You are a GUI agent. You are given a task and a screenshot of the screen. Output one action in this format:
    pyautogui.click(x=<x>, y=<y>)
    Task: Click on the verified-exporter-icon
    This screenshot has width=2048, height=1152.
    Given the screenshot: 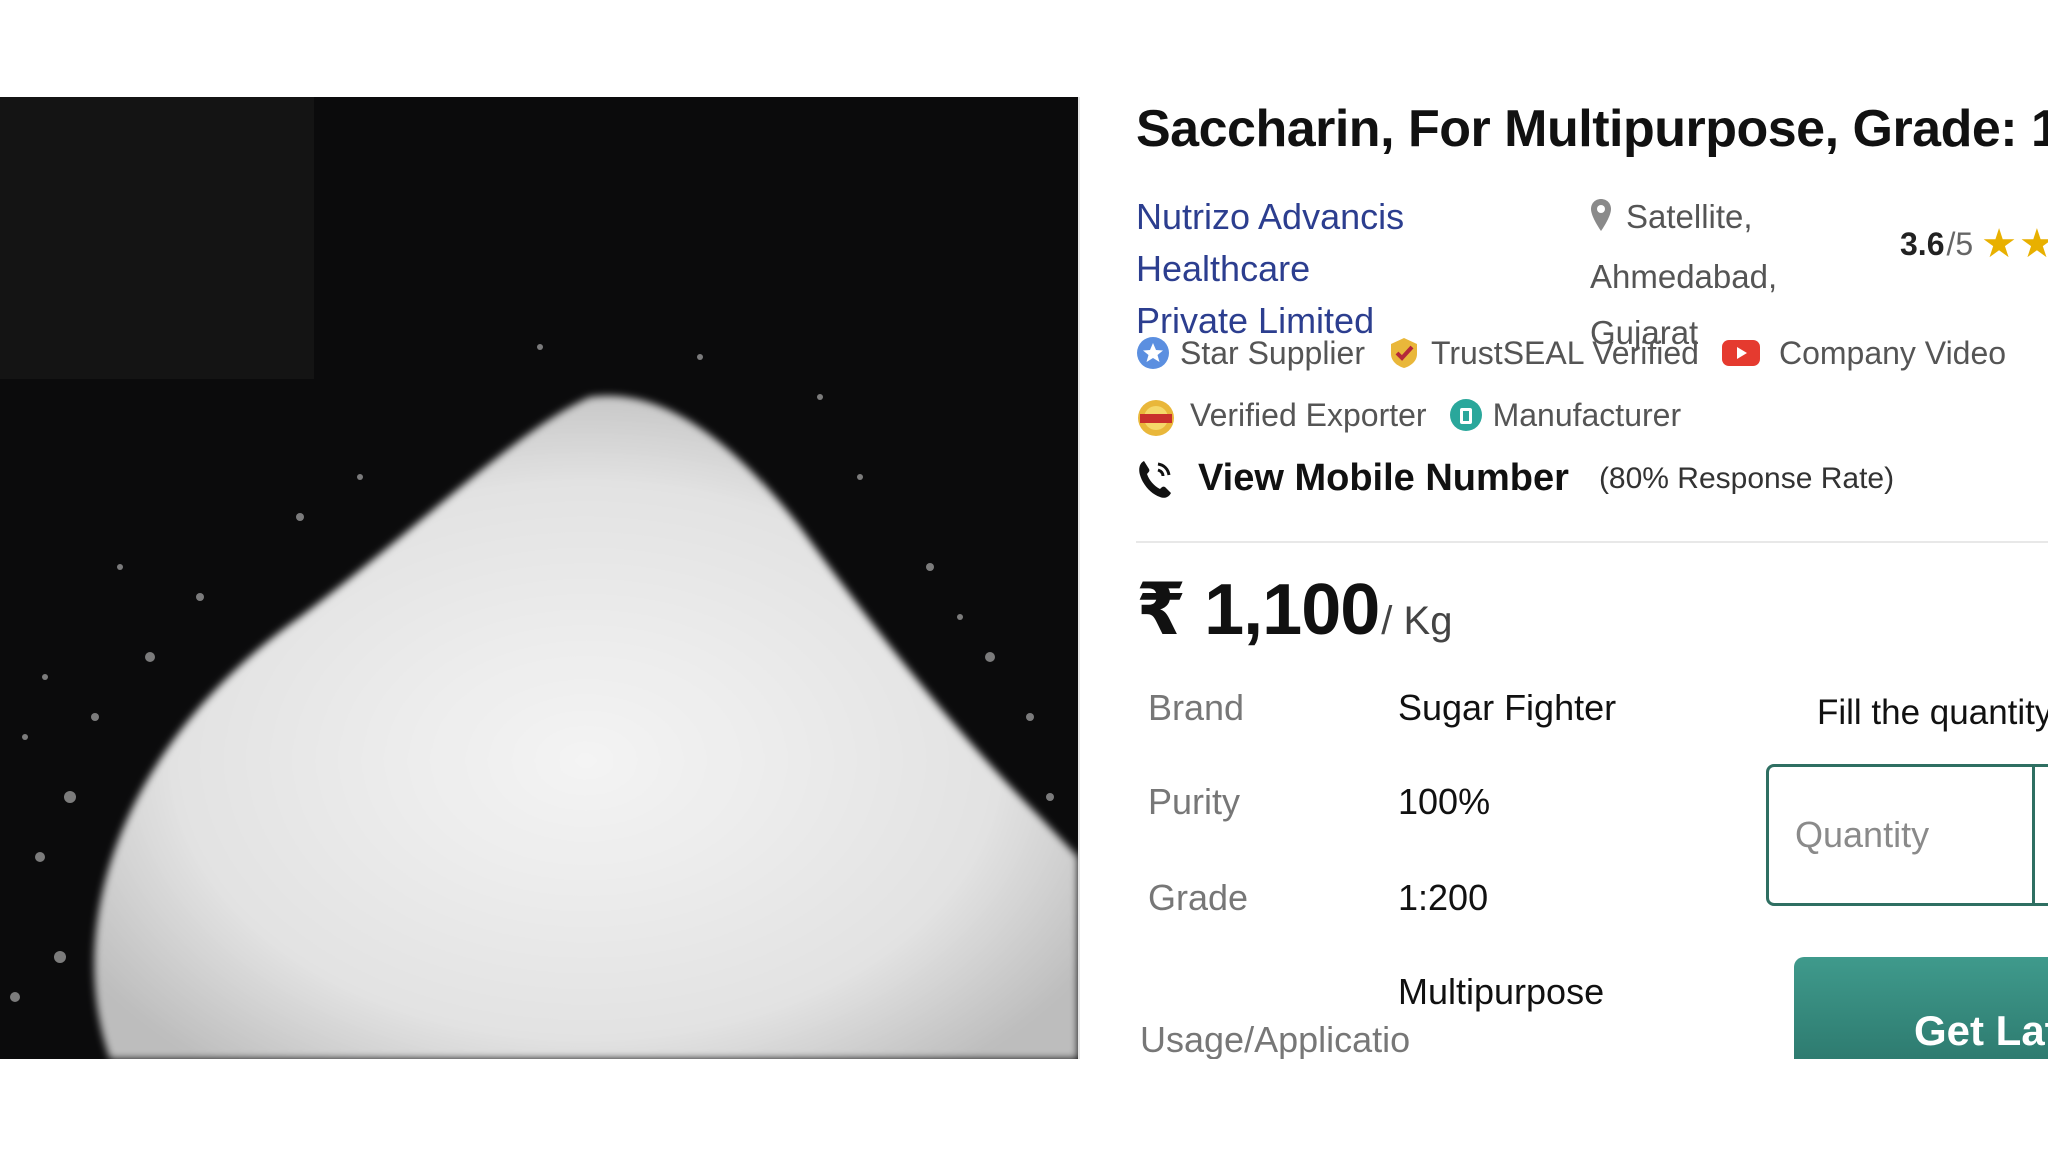 What is the action you would take?
    pyautogui.click(x=1156, y=417)
    